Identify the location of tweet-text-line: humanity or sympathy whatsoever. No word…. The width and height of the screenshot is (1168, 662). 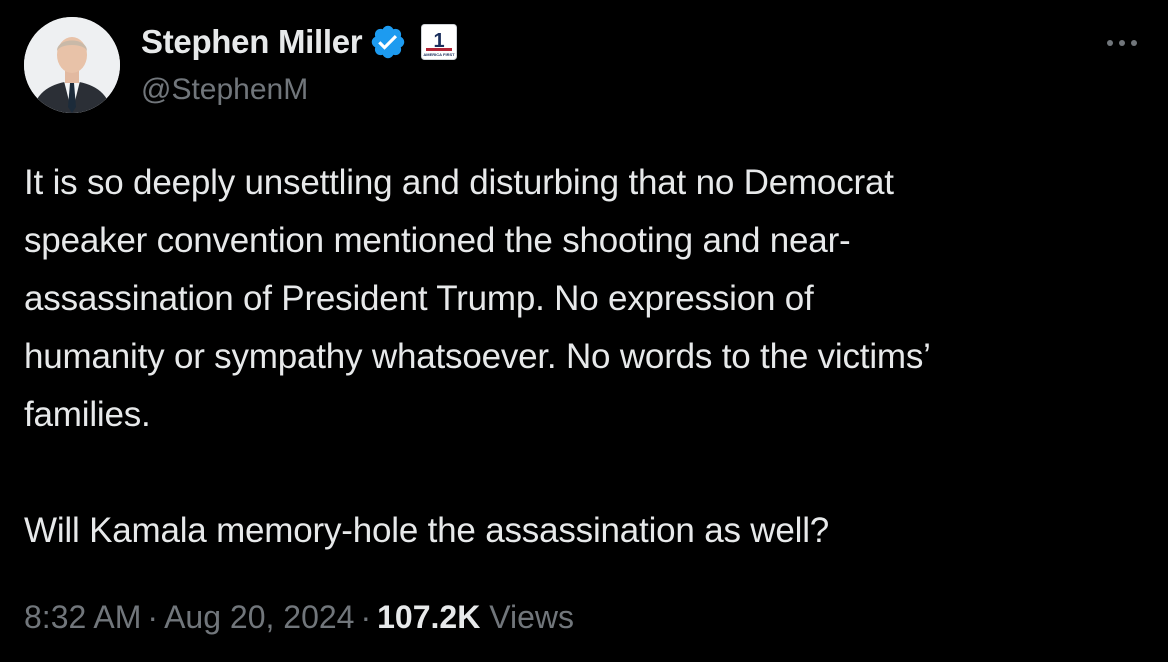
(477, 356).